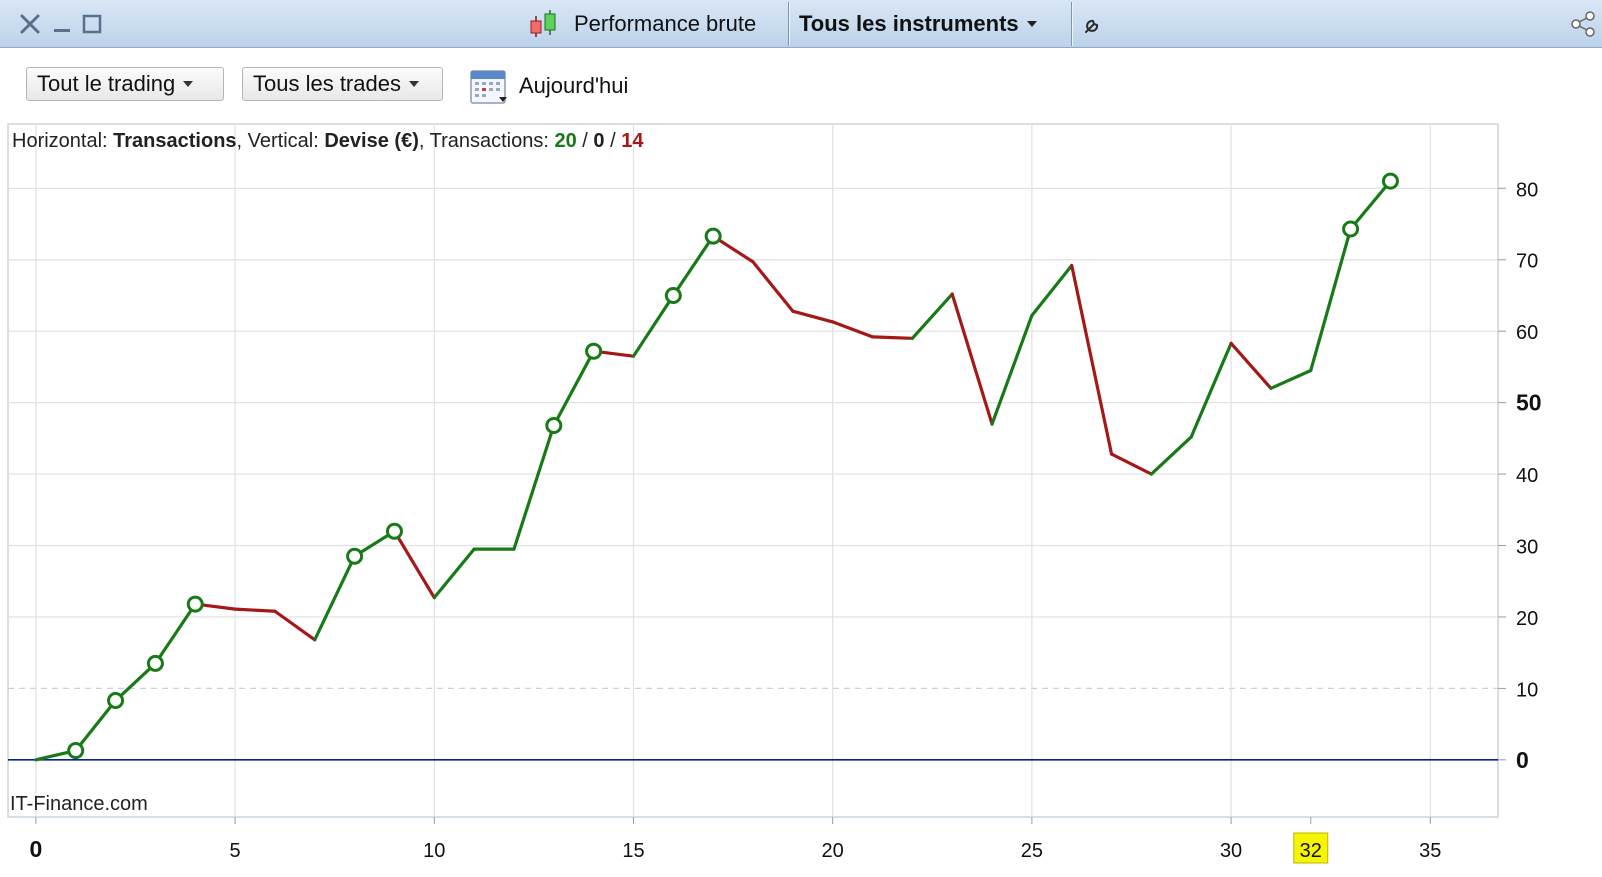 This screenshot has width=1602, height=877. I want to click on y-tick-label: 20, so click(1527, 619).